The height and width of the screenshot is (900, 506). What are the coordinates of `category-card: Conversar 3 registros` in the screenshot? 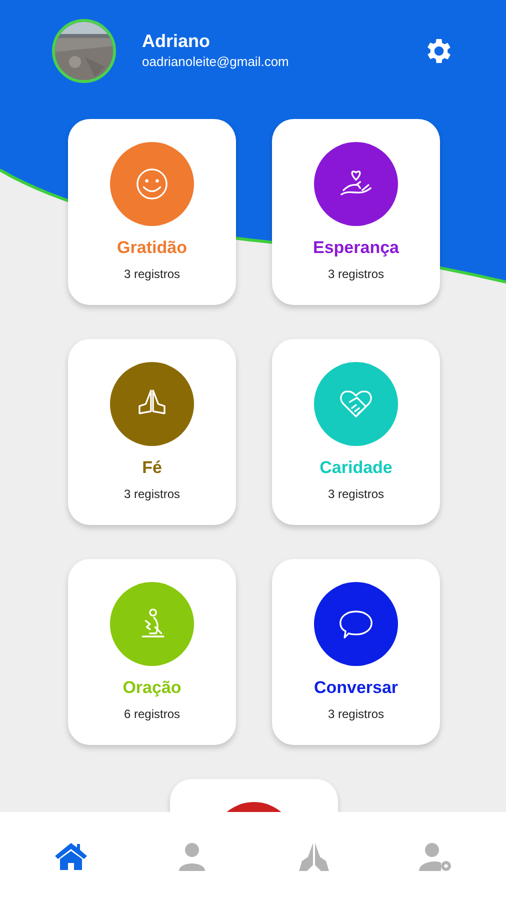 It's located at (356, 652).